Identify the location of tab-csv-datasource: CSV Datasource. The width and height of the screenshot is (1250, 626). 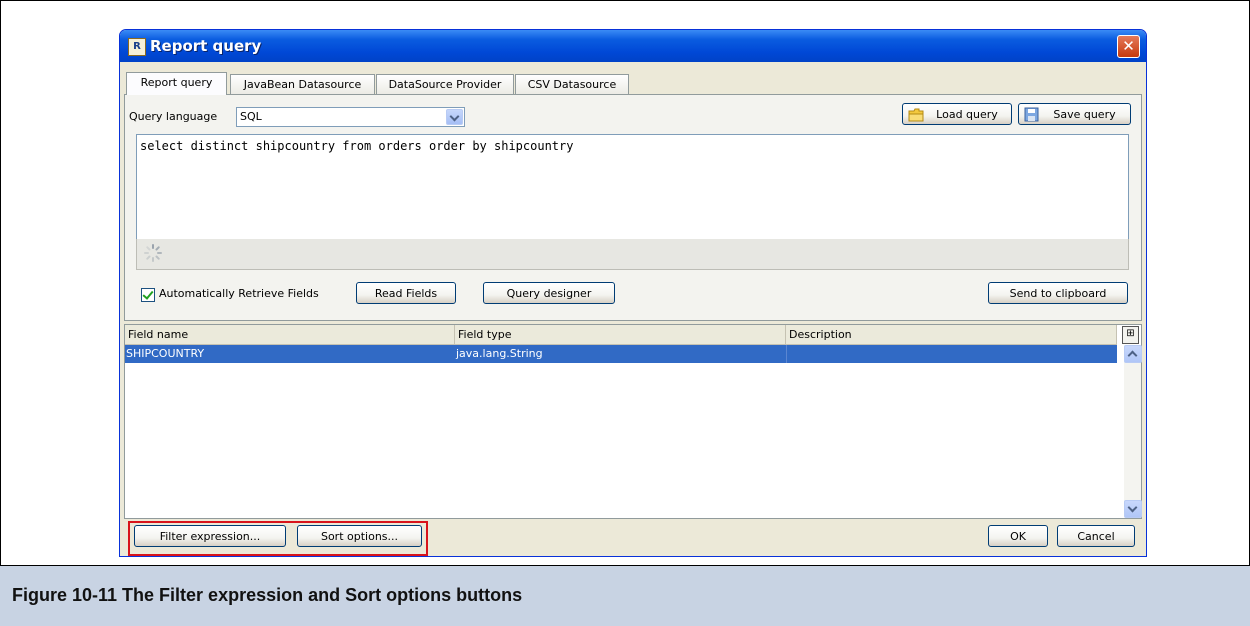
(572, 84).